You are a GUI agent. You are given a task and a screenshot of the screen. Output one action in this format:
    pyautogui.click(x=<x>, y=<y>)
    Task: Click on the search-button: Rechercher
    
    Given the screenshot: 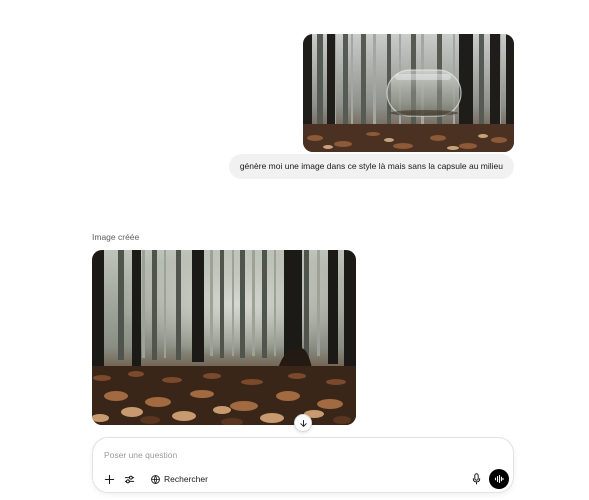 What is the action you would take?
    pyautogui.click(x=179, y=479)
    